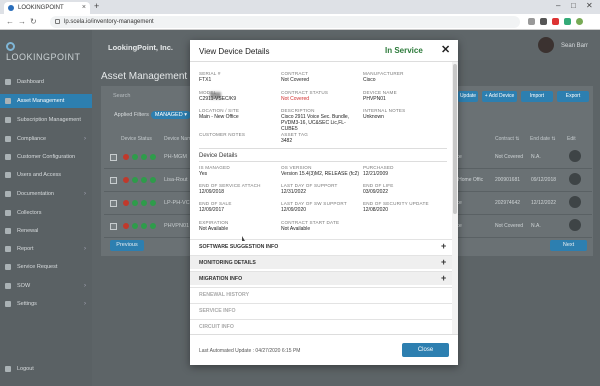 The height and width of the screenshot is (386, 600). Describe the element at coordinates (46, 213) in the screenshot. I see `sidebar-item: Collectors` at that location.